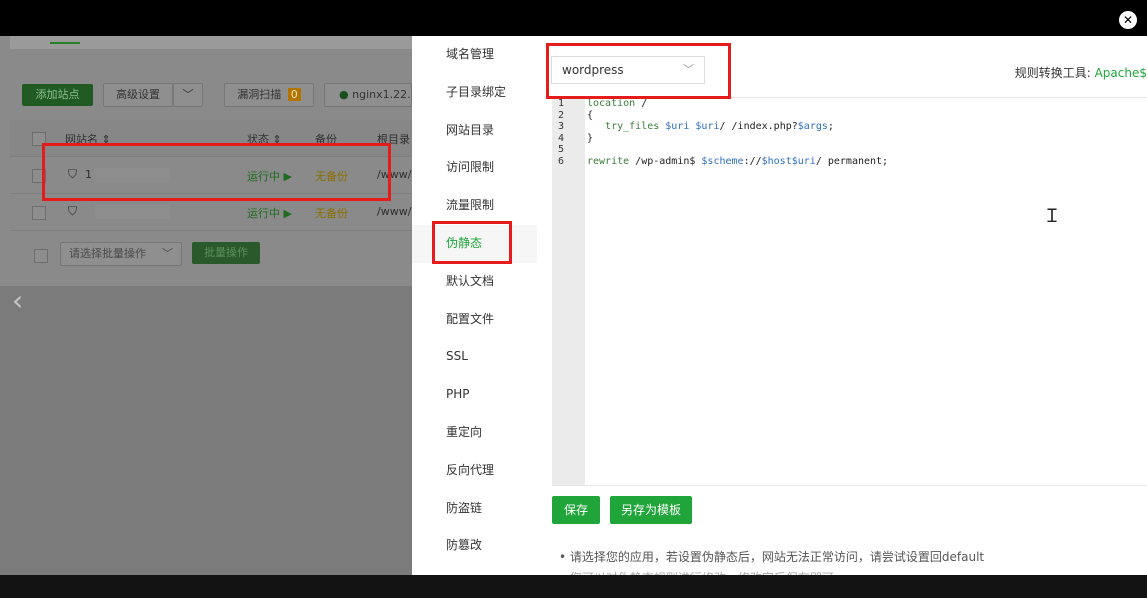 The image size is (1147, 598). I want to click on save-button: 保存, so click(576, 510).